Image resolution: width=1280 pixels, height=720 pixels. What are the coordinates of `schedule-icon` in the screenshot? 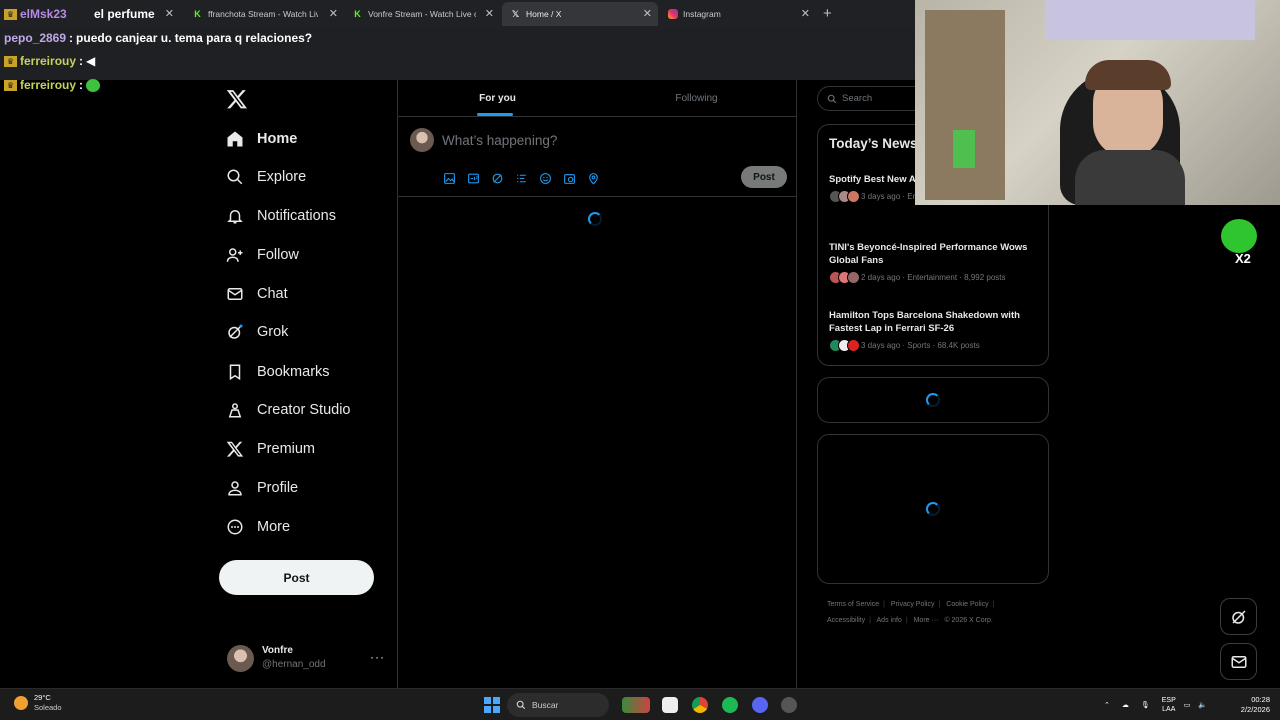 It's located at (569, 178).